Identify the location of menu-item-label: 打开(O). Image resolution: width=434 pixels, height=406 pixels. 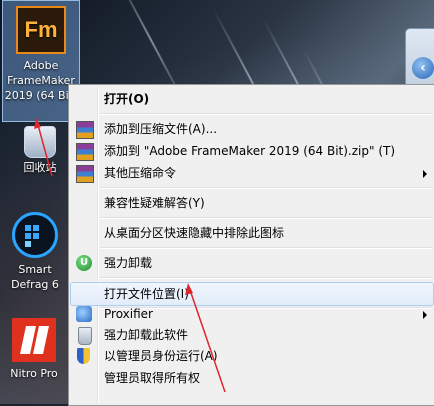
(127, 99).